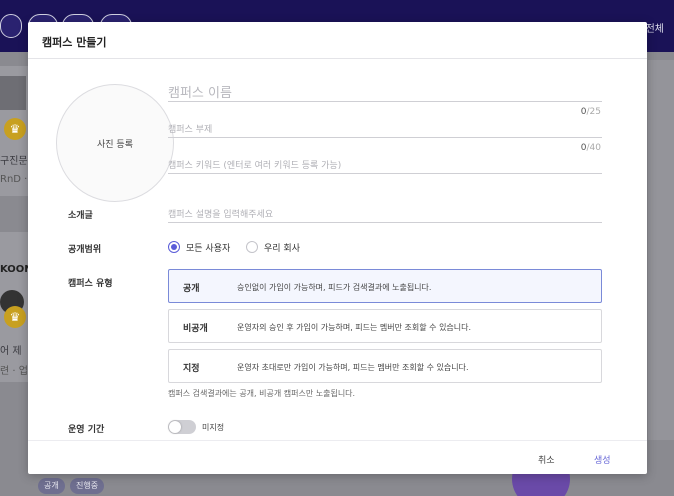 The image size is (674, 496). What do you see at coordinates (661, 250) in the screenshot?
I see `campus-card` at bounding box center [661, 250].